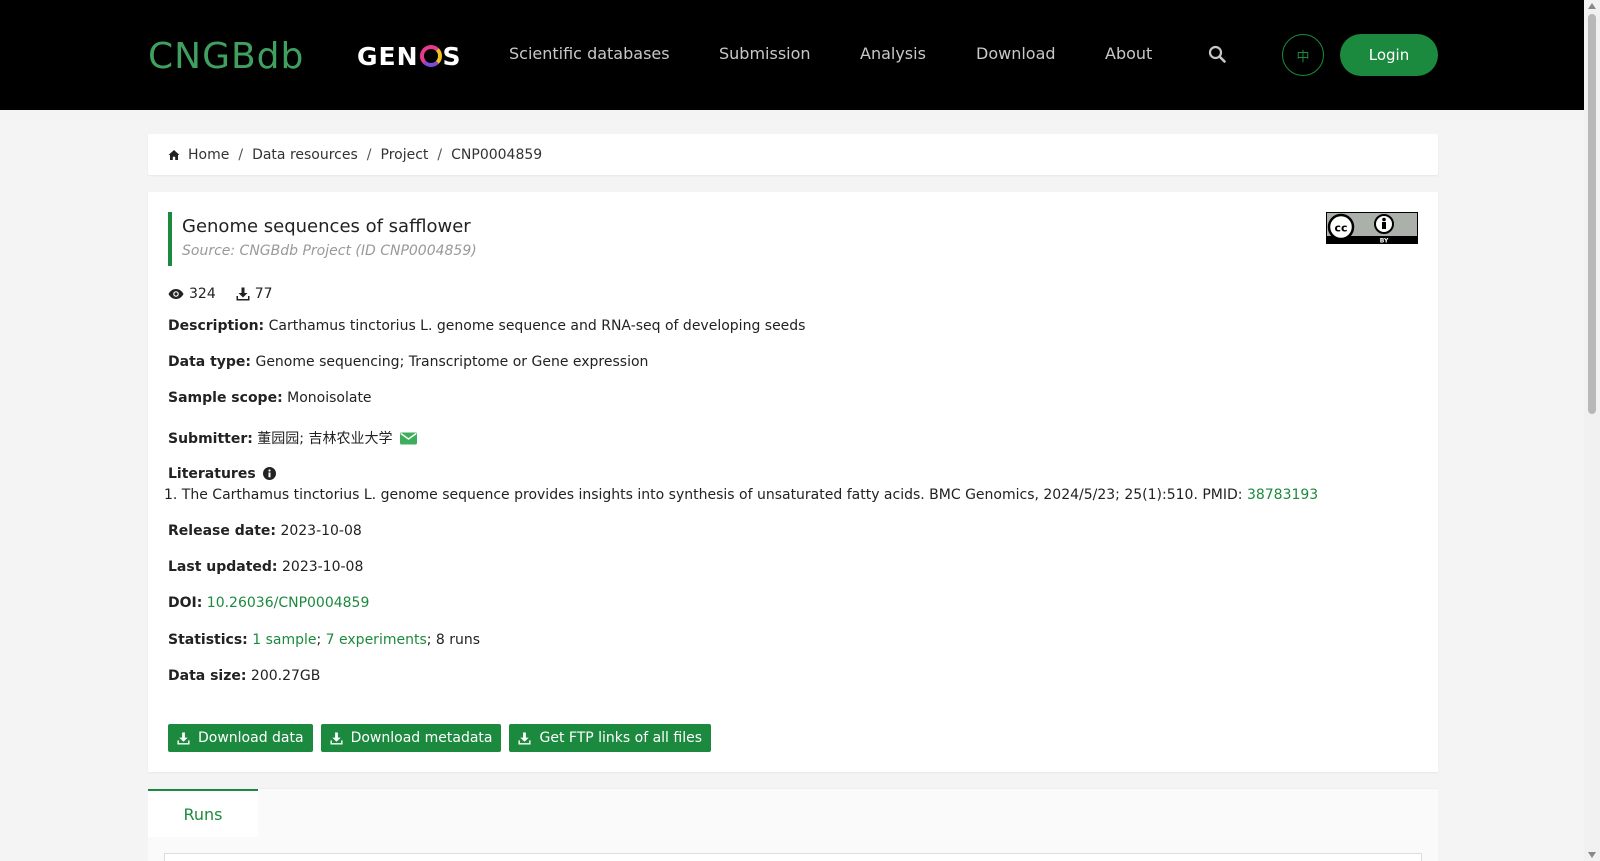 The height and width of the screenshot is (861, 1600). What do you see at coordinates (223, 567) in the screenshot?
I see `last-updated-label: Last updated:` at bounding box center [223, 567].